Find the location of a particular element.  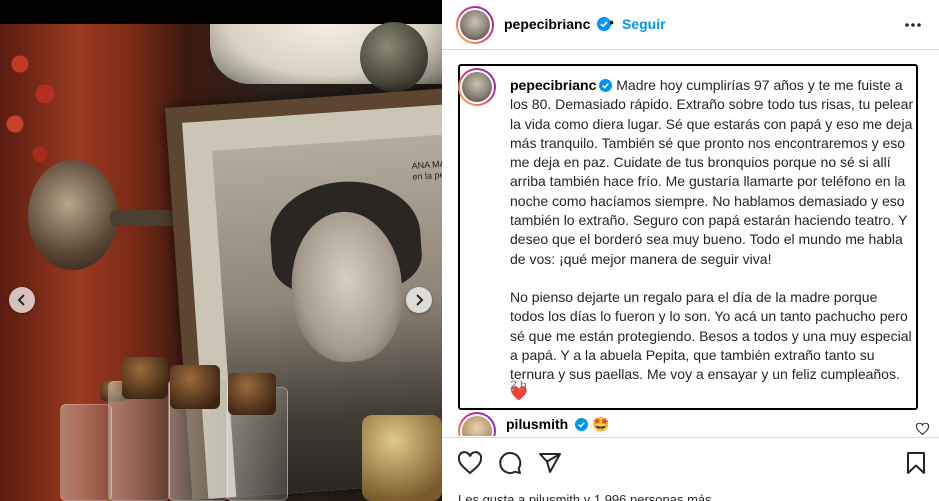

author-avatar is located at coordinates (475, 25).